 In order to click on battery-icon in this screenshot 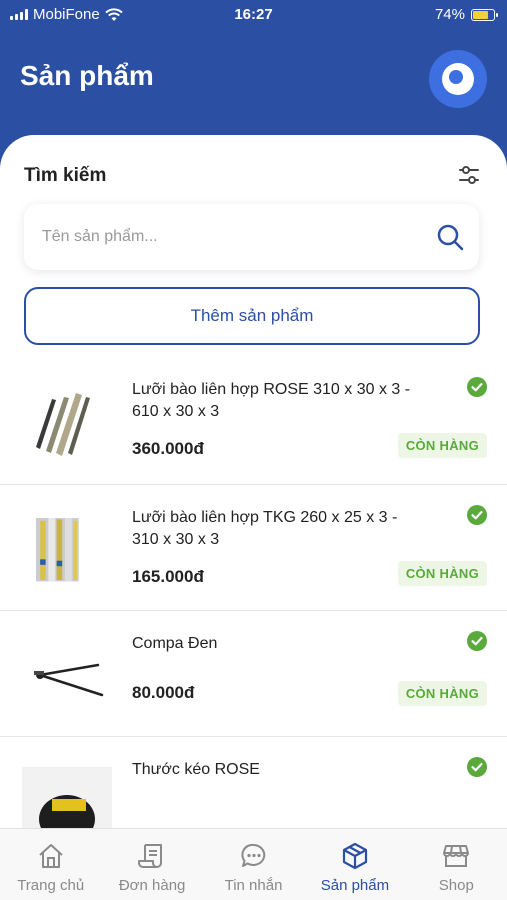, I will do `click(484, 14)`.